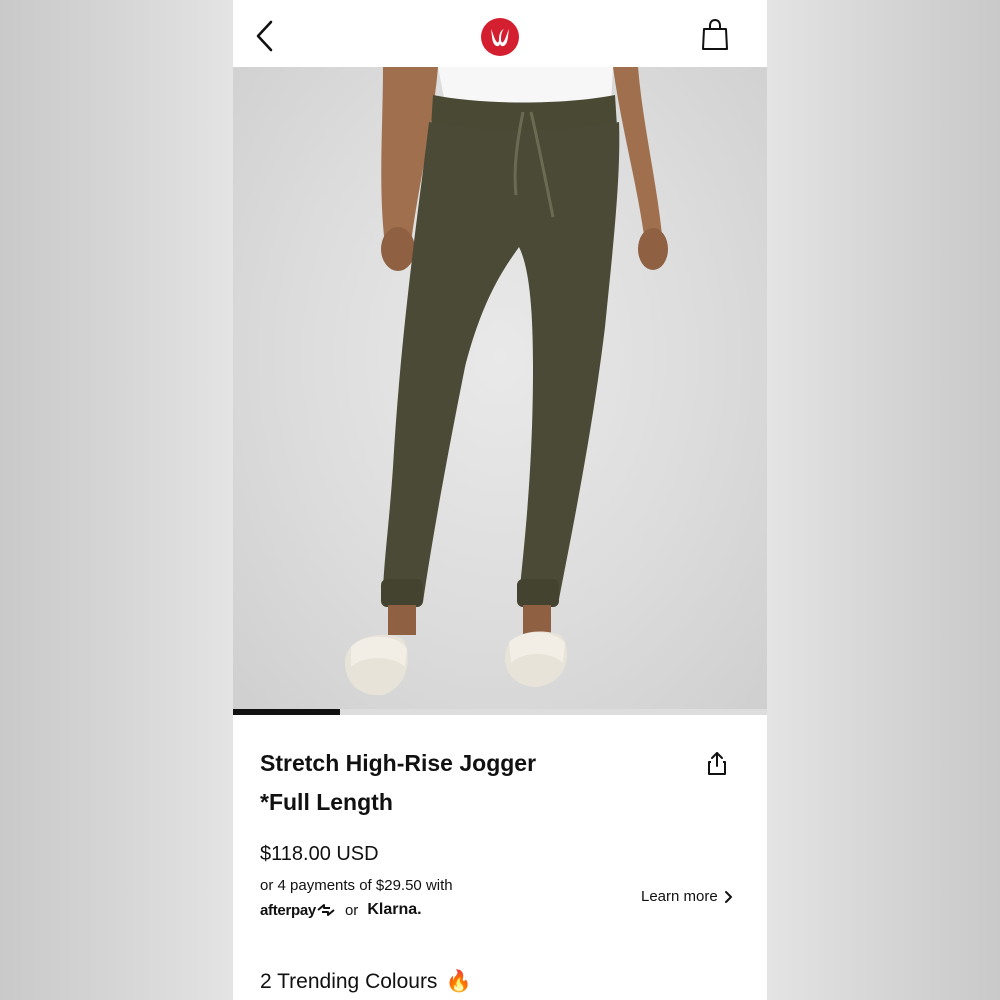 The image size is (1000, 1000). Describe the element at coordinates (728, 896) in the screenshot. I see `chevron-right-icon` at that location.